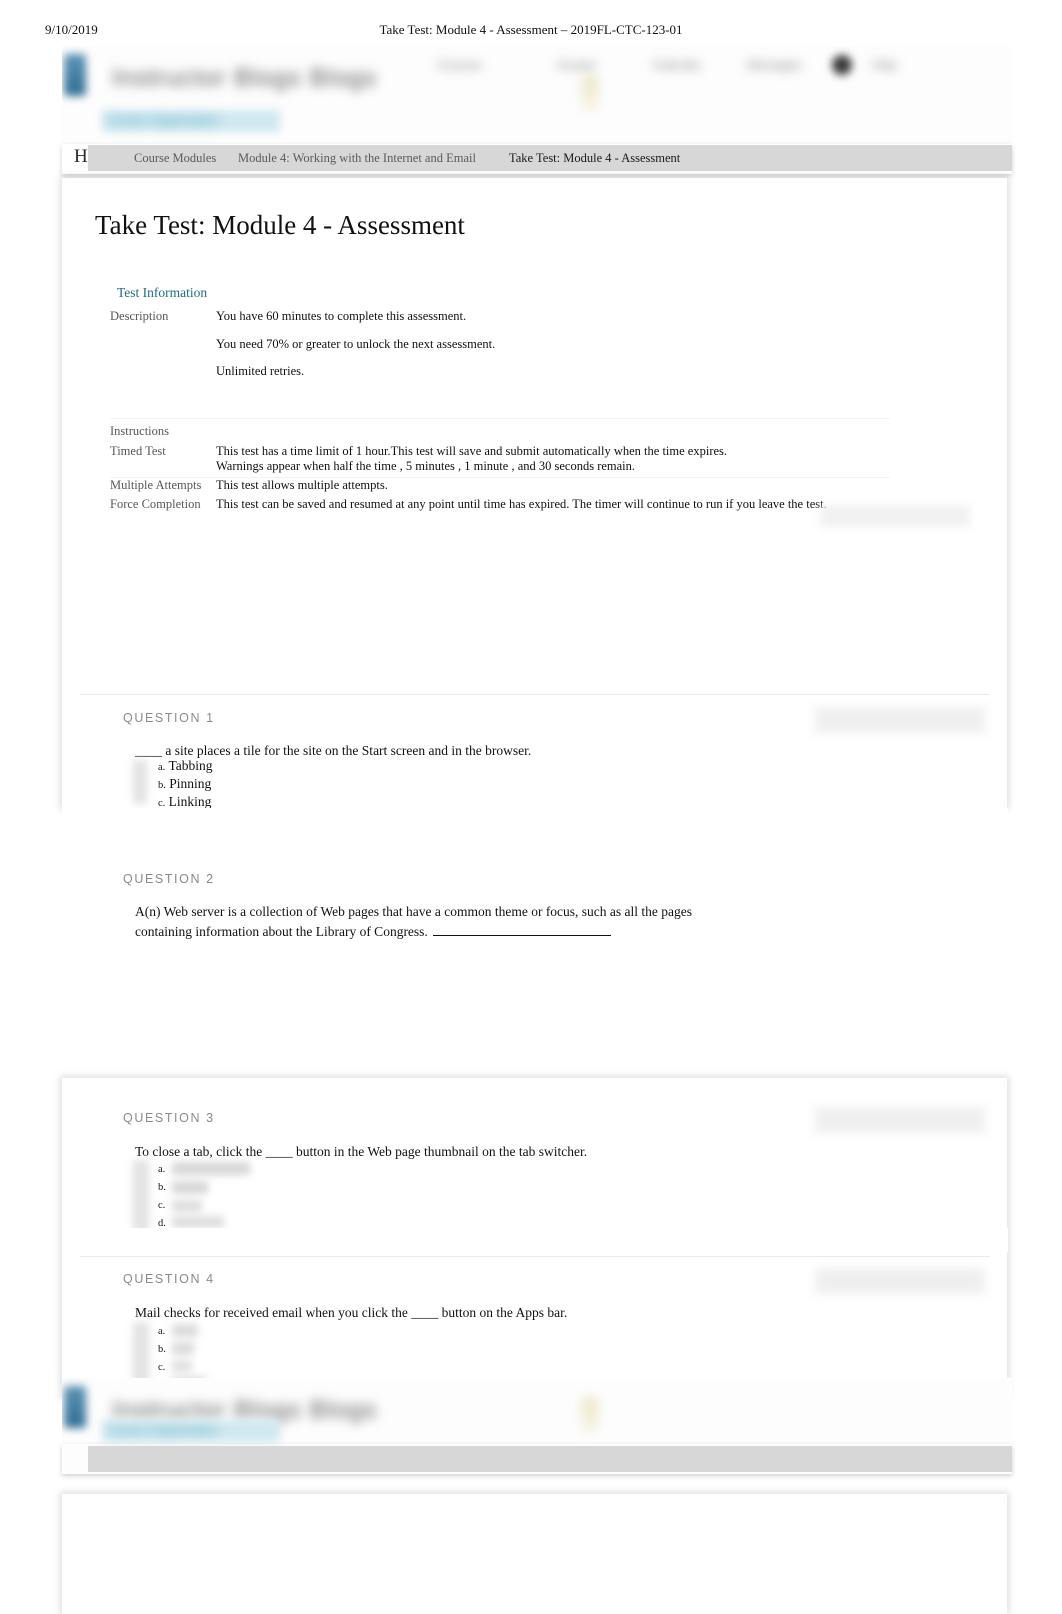 This screenshot has width=1062, height=1614. What do you see at coordinates (280, 225) in the screenshot?
I see `page-title: Take Test: Module 4 - Assessment` at bounding box center [280, 225].